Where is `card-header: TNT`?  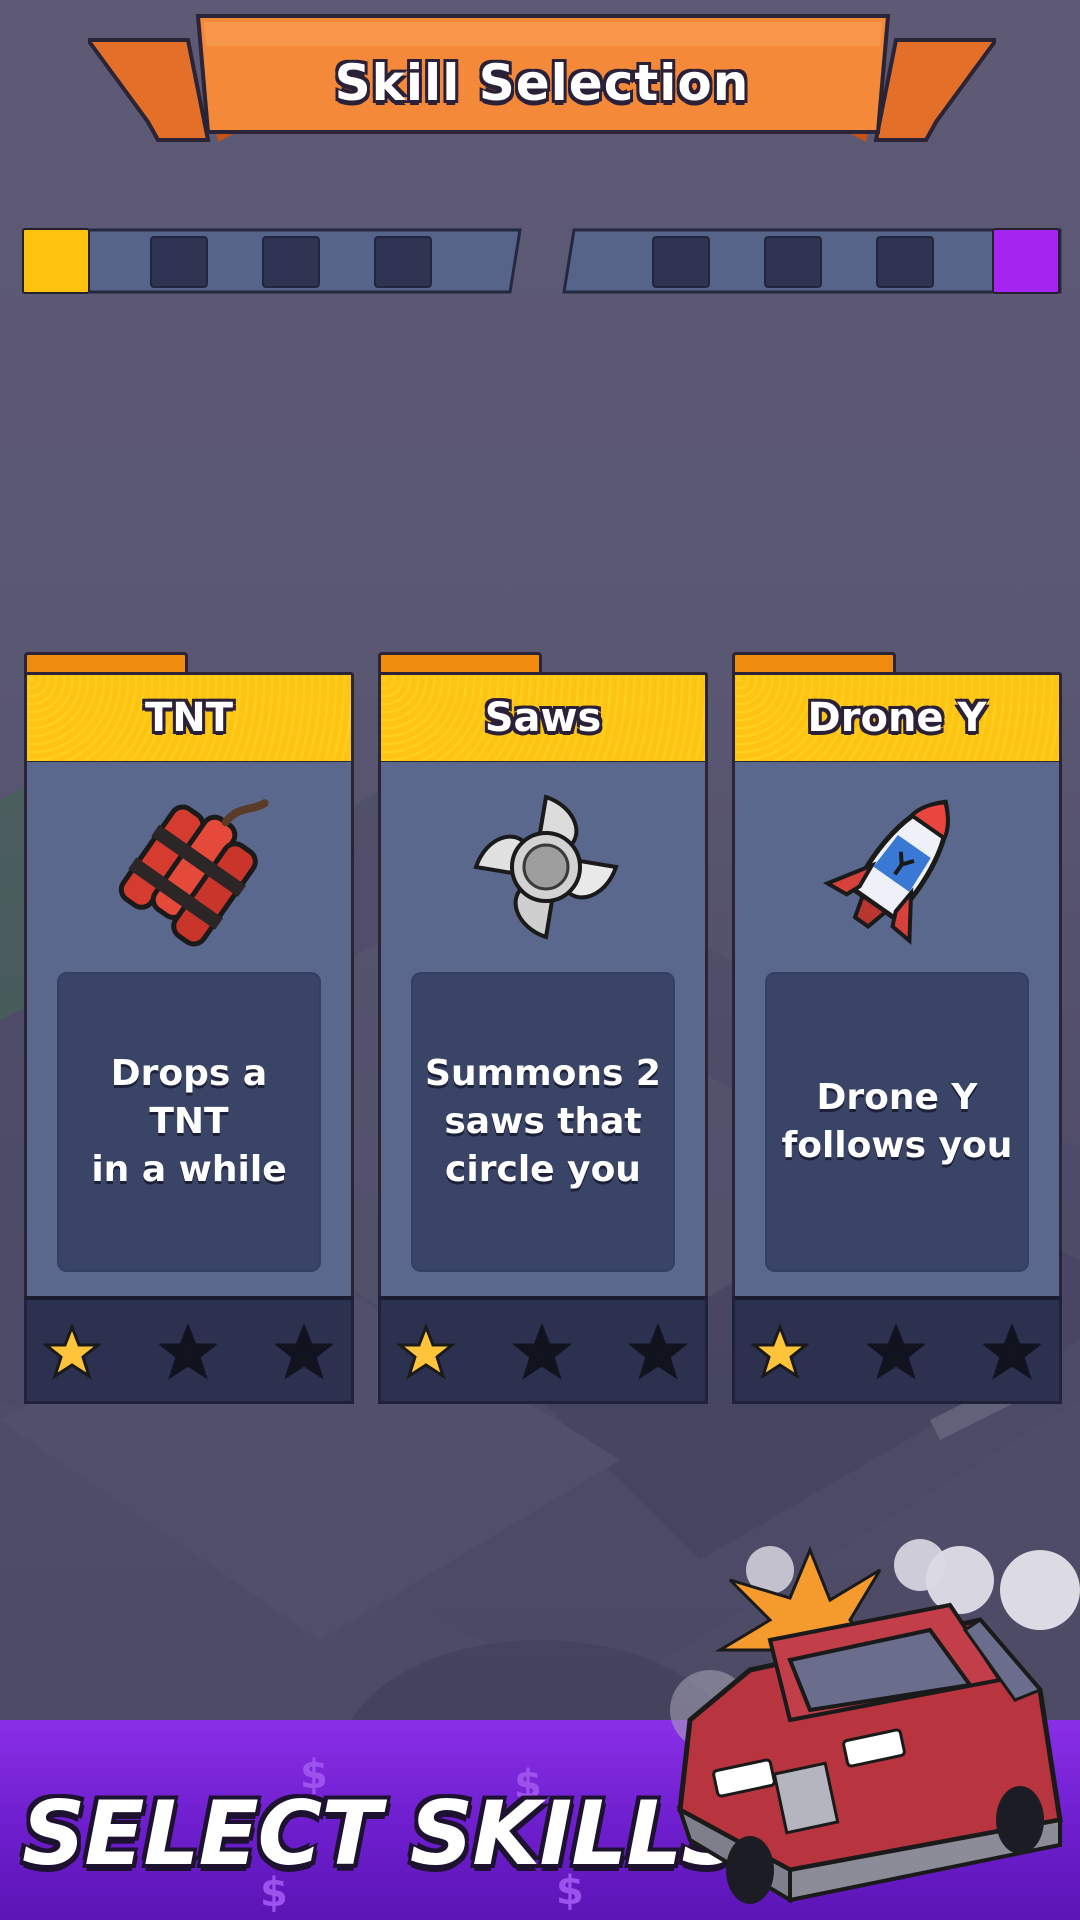 card-header: TNT is located at coordinates (189, 718).